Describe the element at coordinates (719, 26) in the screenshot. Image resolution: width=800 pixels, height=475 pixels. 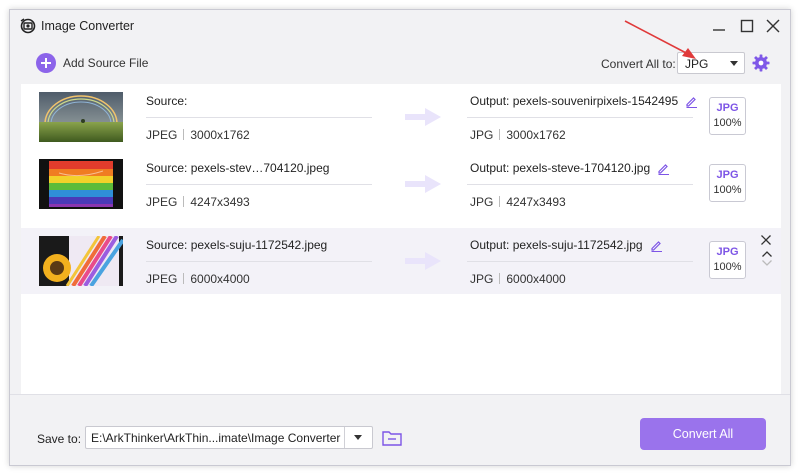
I see `minimize-icon` at that location.